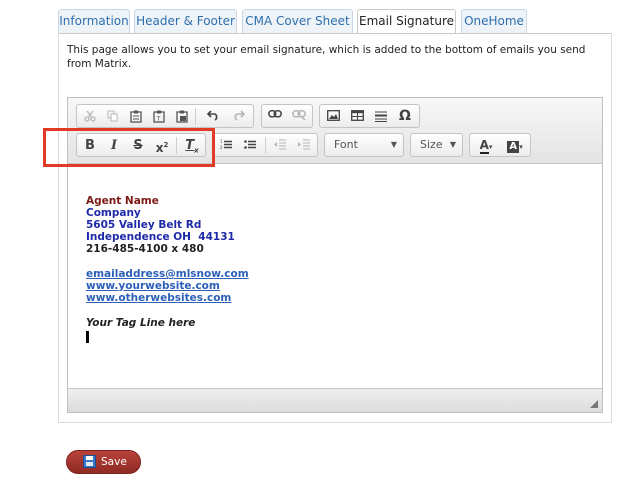 The height and width of the screenshot is (495, 630). Describe the element at coordinates (141, 323) in the screenshot. I see `signature-tagline: Your Tag Line here` at that location.